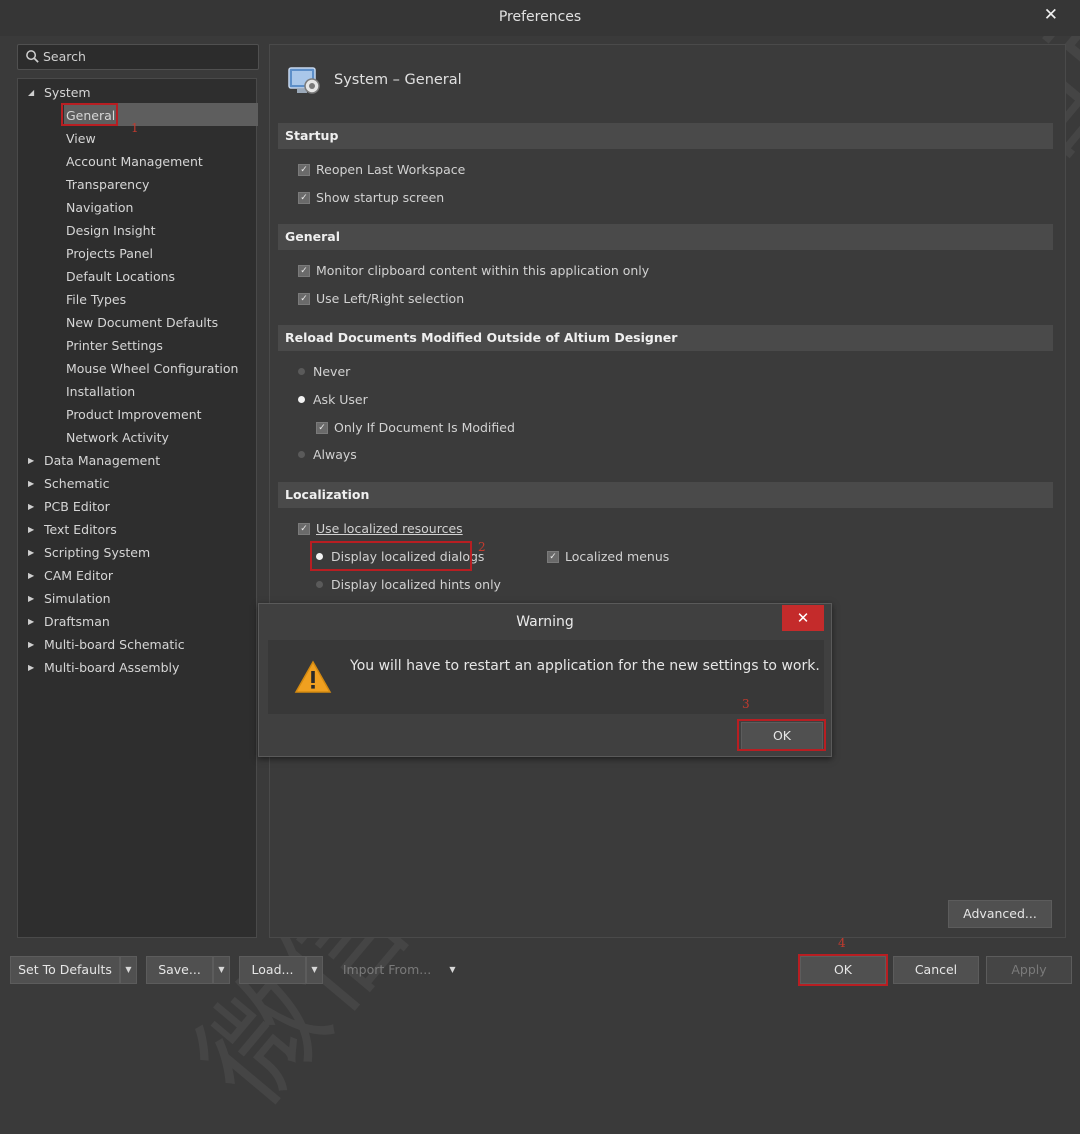  Describe the element at coordinates (31, 92) in the screenshot. I see `expanded-arrow-icon: ◢` at that location.